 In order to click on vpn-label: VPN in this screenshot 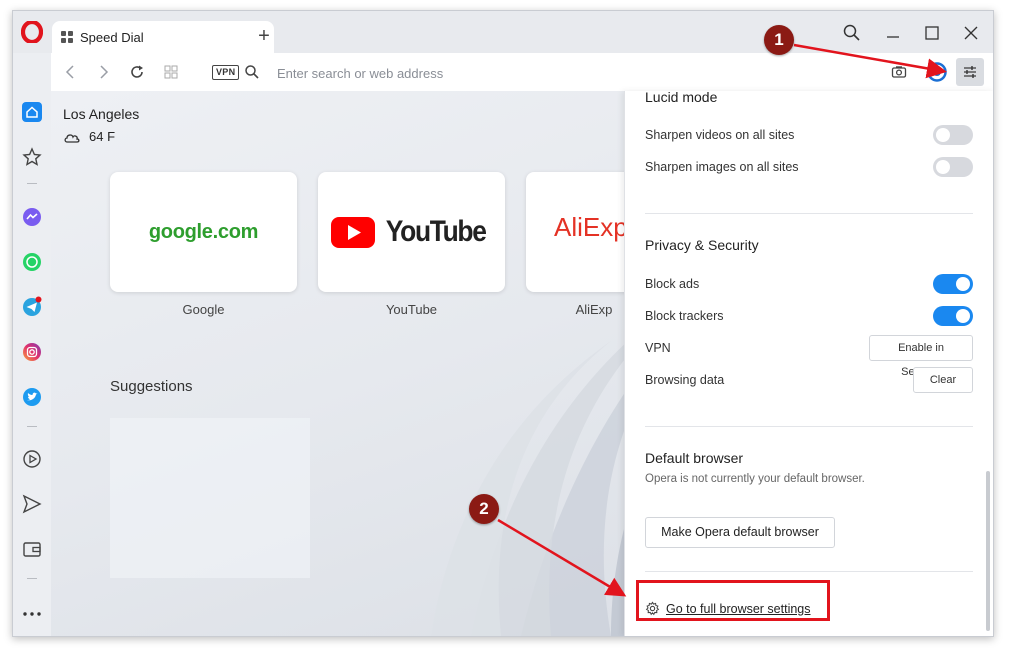, I will do `click(658, 348)`.